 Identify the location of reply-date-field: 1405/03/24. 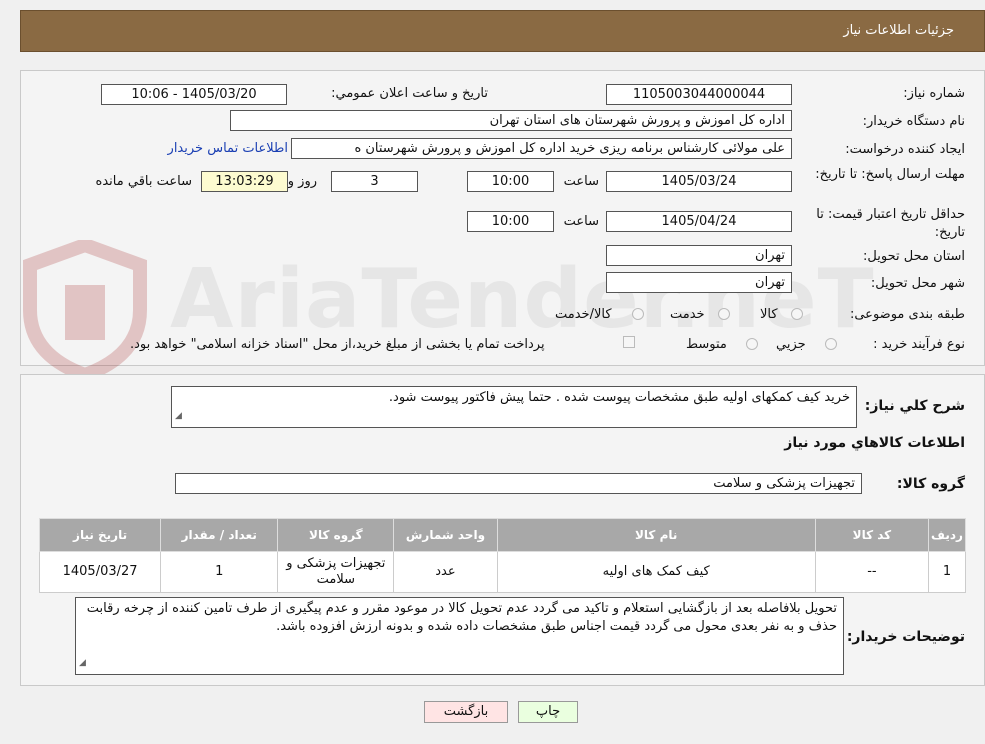
(699, 181).